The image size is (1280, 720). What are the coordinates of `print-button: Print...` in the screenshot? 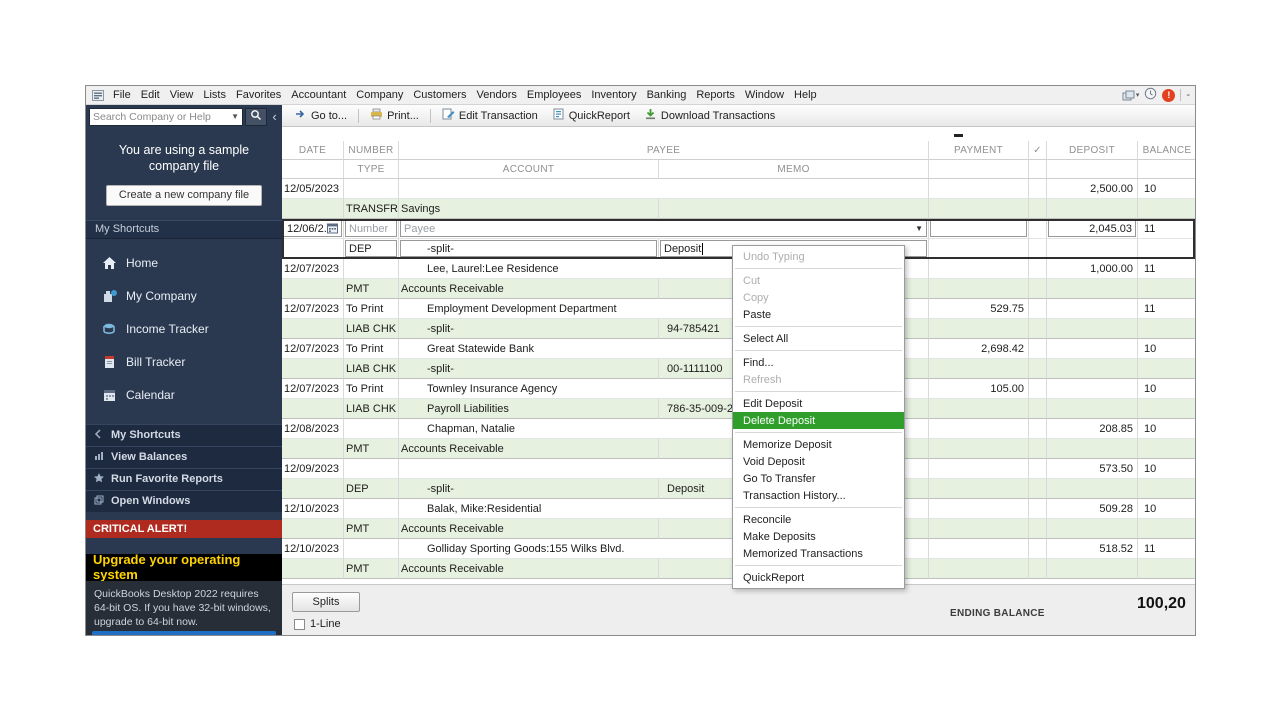 It's located at (394, 115).